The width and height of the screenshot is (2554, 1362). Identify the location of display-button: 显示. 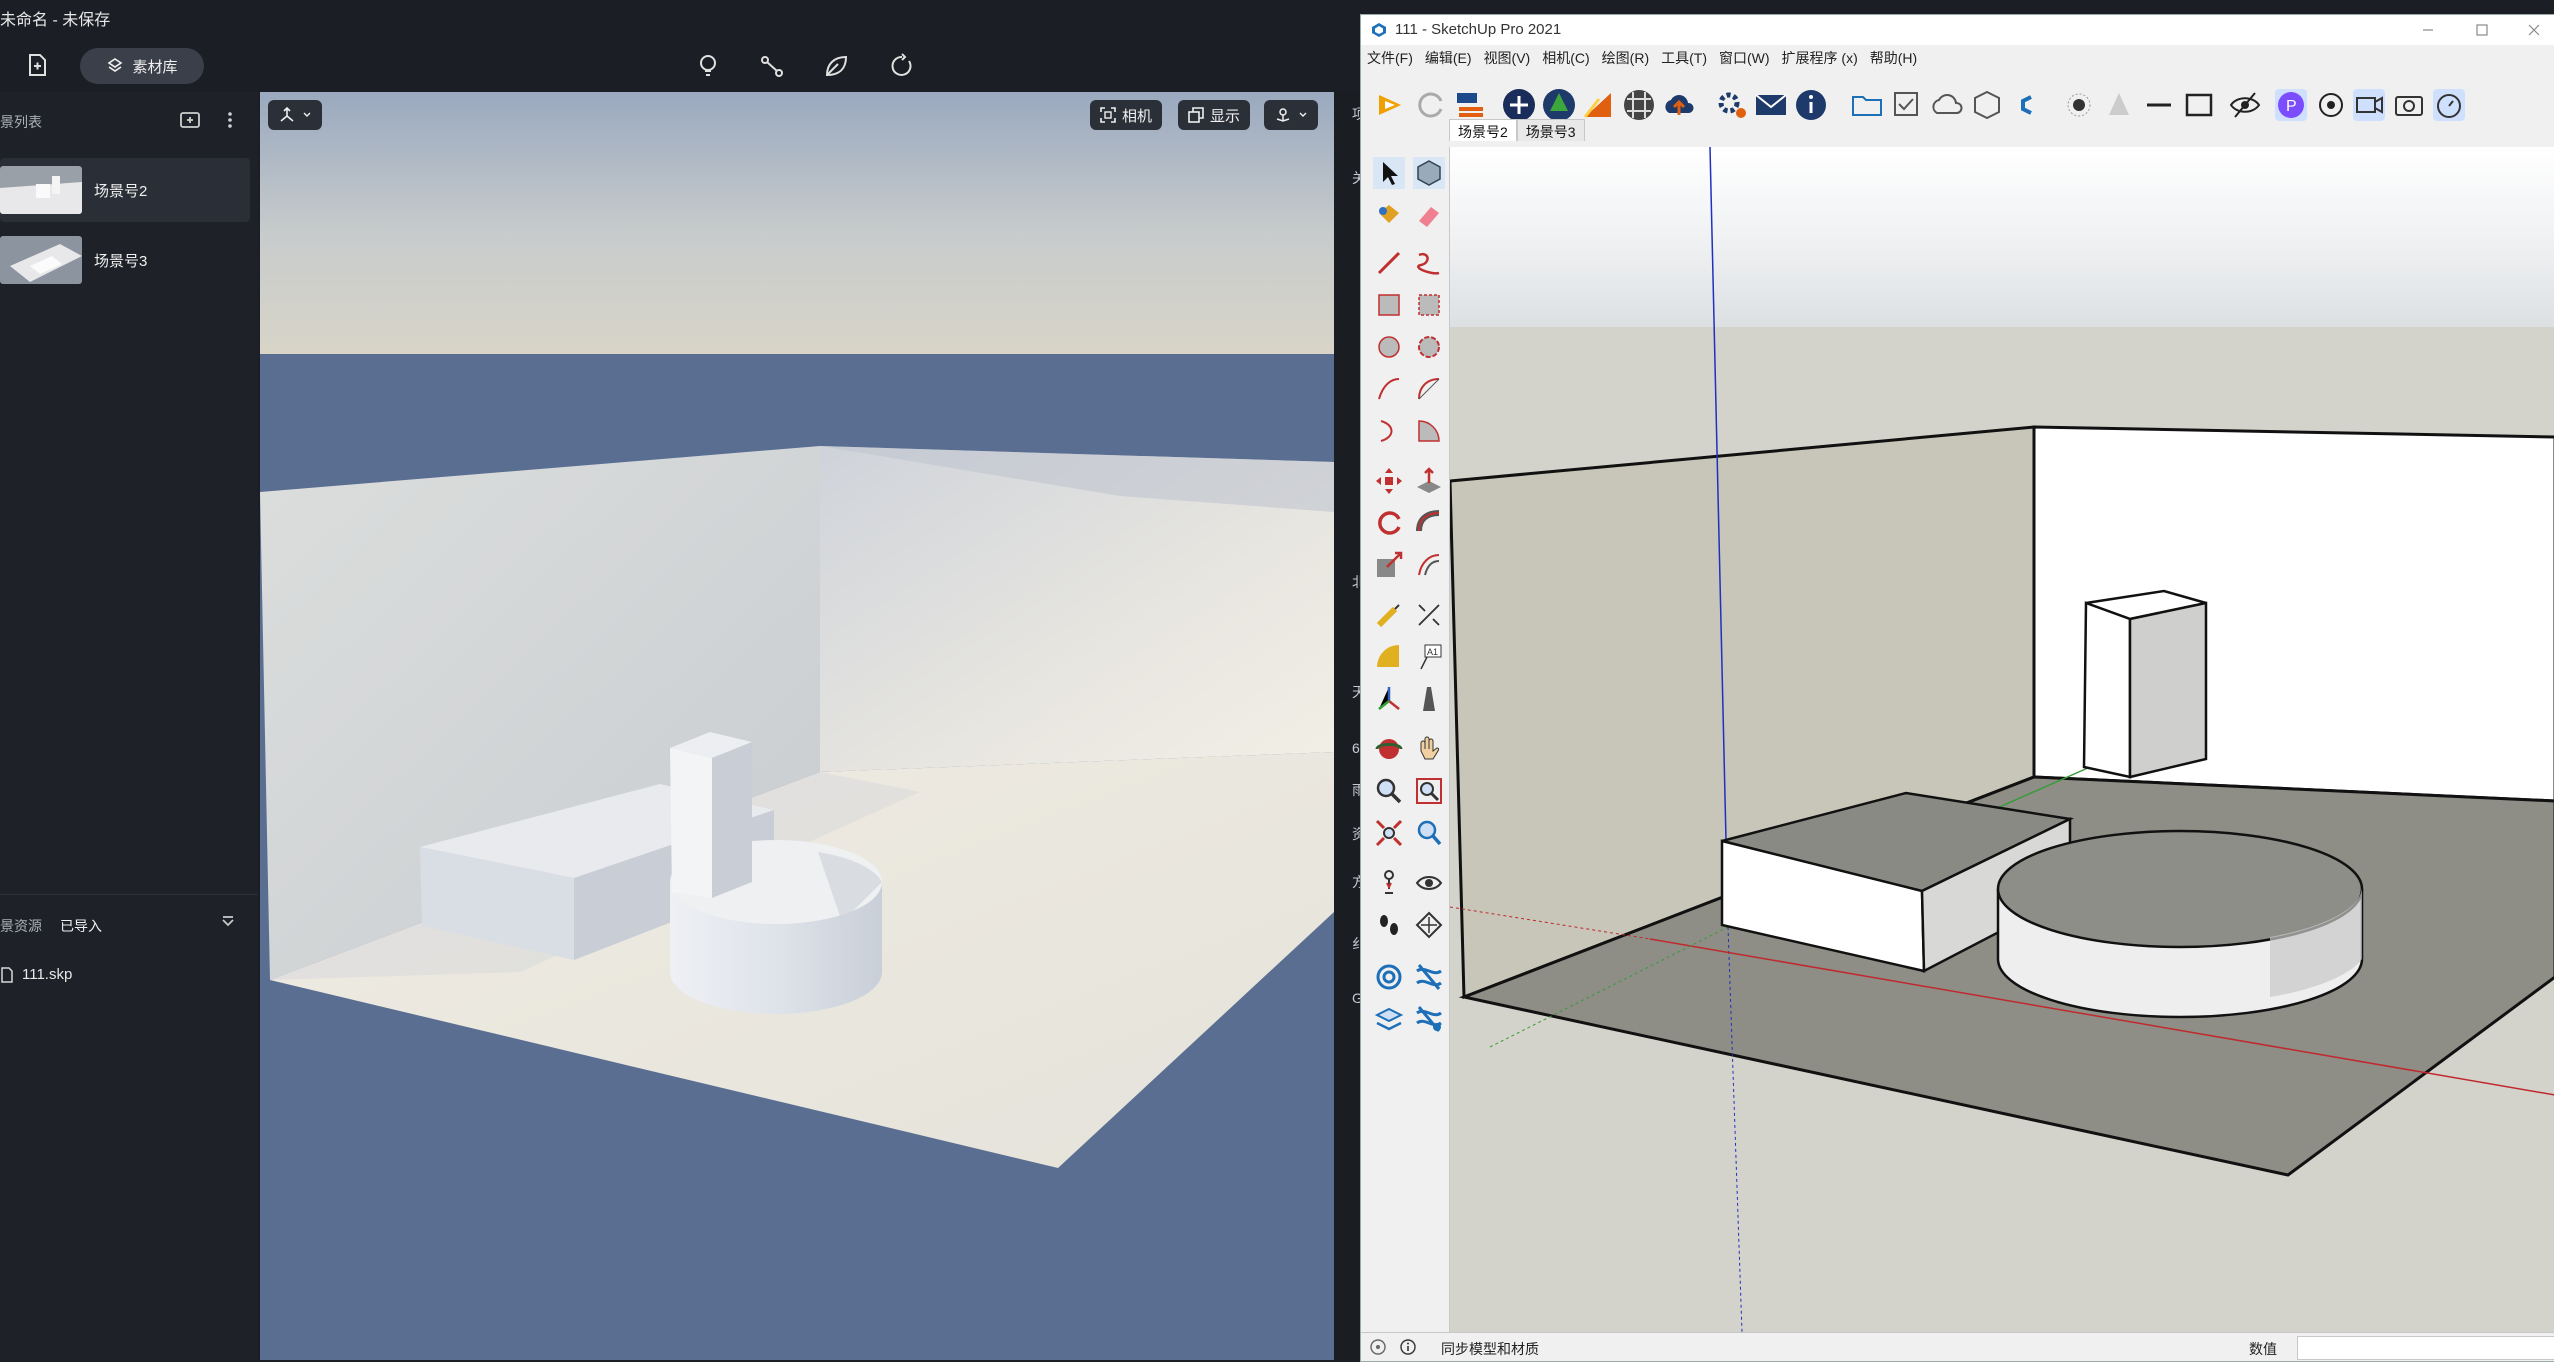
(1214, 115).